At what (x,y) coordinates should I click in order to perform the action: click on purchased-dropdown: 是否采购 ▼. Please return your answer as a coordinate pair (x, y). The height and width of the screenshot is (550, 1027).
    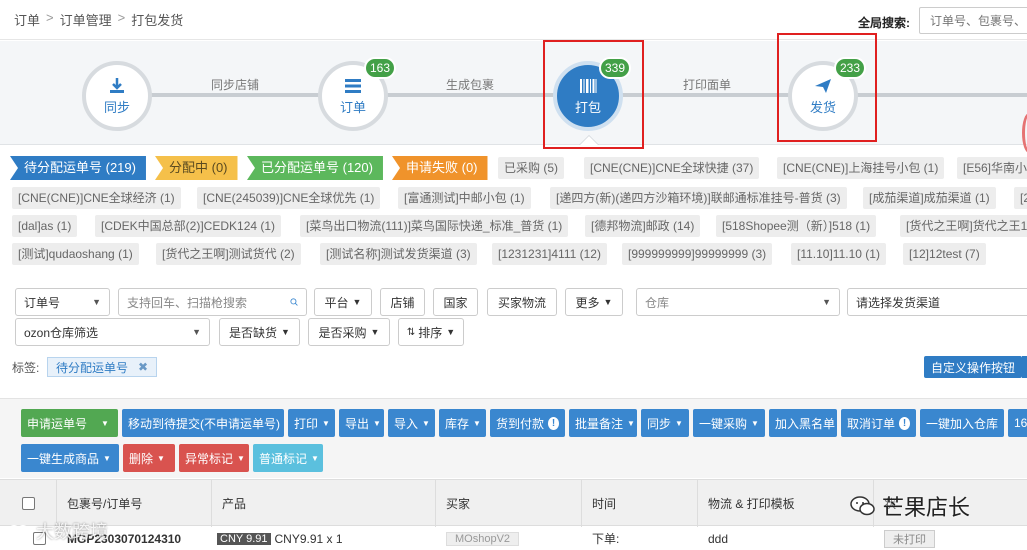
    Looking at the image, I should click on (349, 332).